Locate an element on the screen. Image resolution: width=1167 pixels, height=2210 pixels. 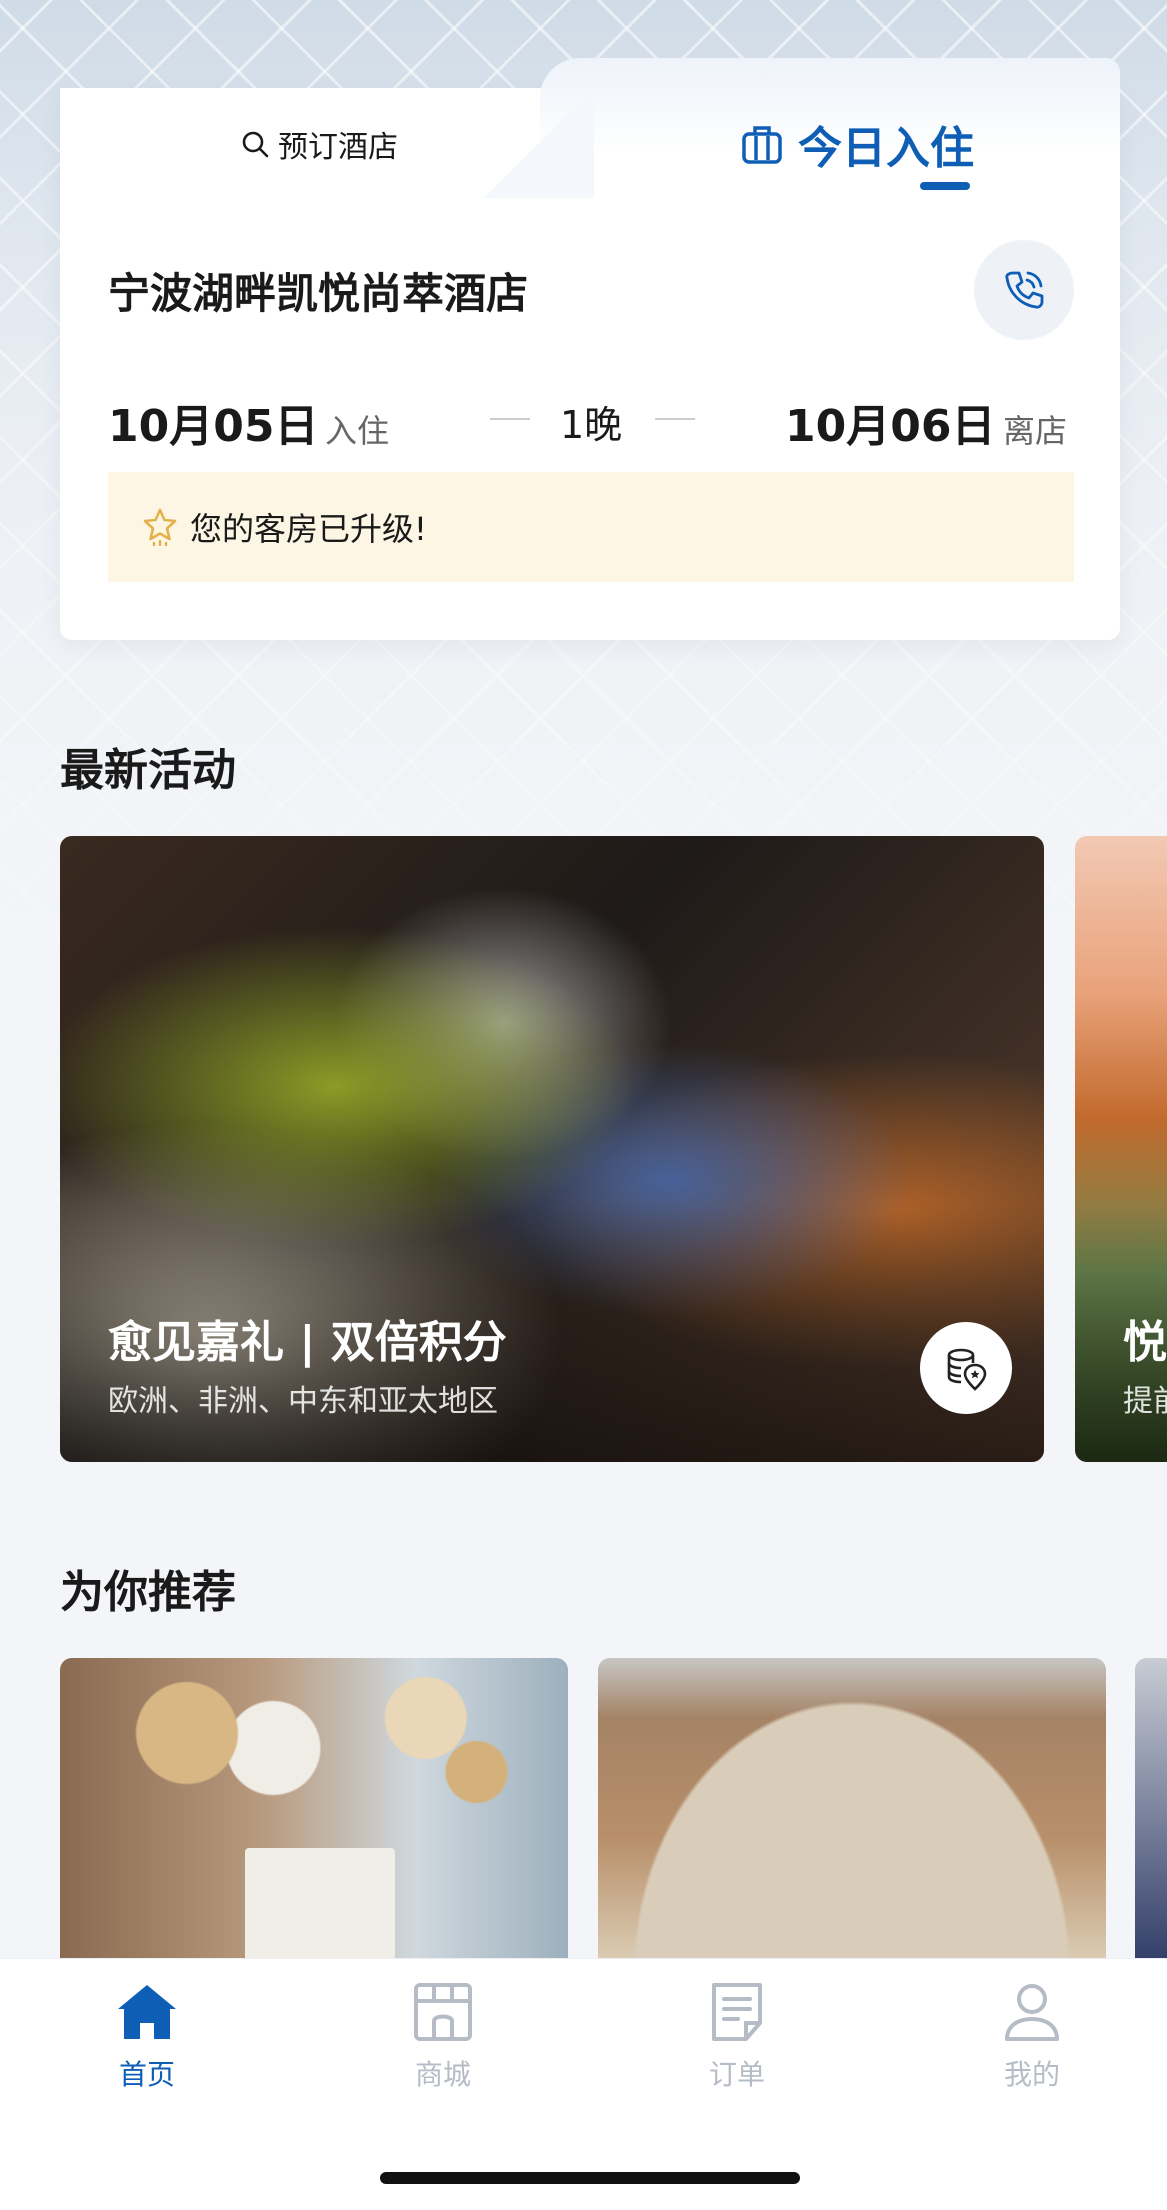
tab-orders: 订单 is located at coordinates (737, 2036).